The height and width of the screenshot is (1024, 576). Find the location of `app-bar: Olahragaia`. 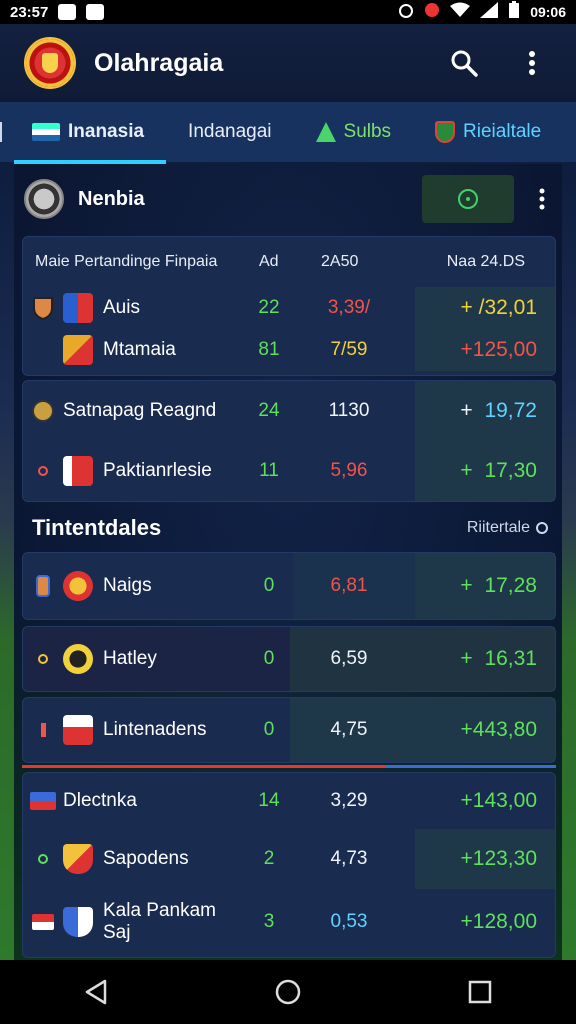

app-bar: Olahragaia is located at coordinates (288, 63).